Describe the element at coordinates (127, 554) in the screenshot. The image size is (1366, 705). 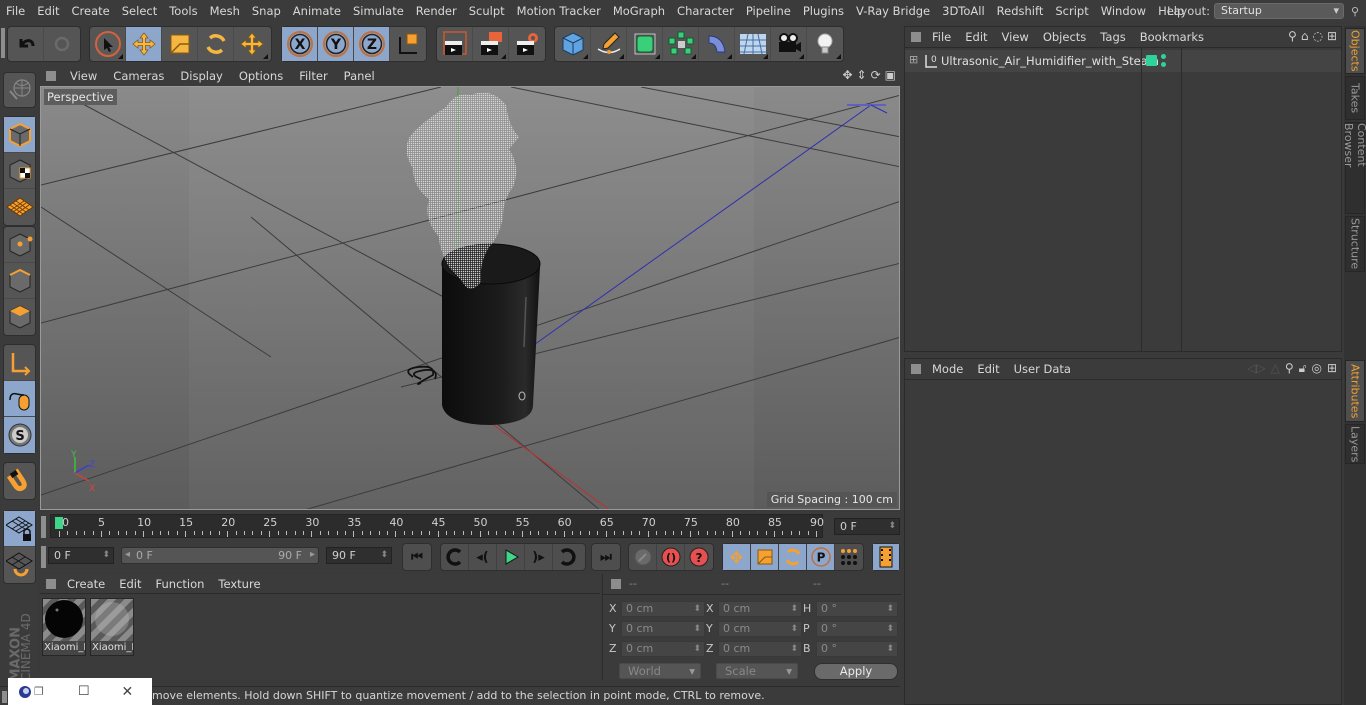
I see `range-left-arrow-icon: ◂` at that location.